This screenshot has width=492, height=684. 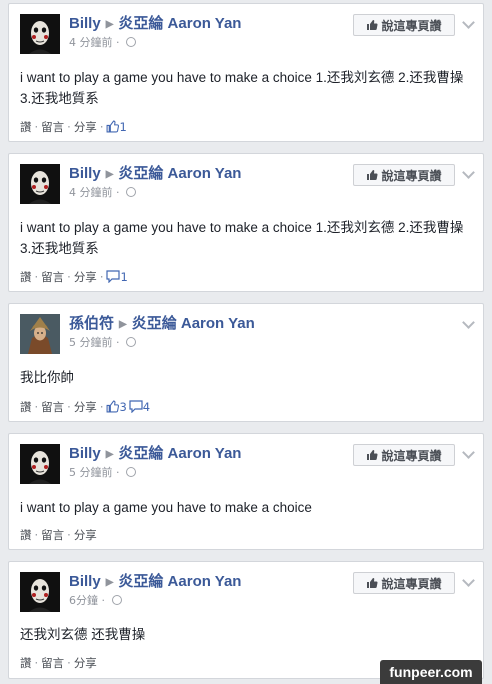 I want to click on post-meta: 5 分鐘前 ·, so click(x=102, y=342).